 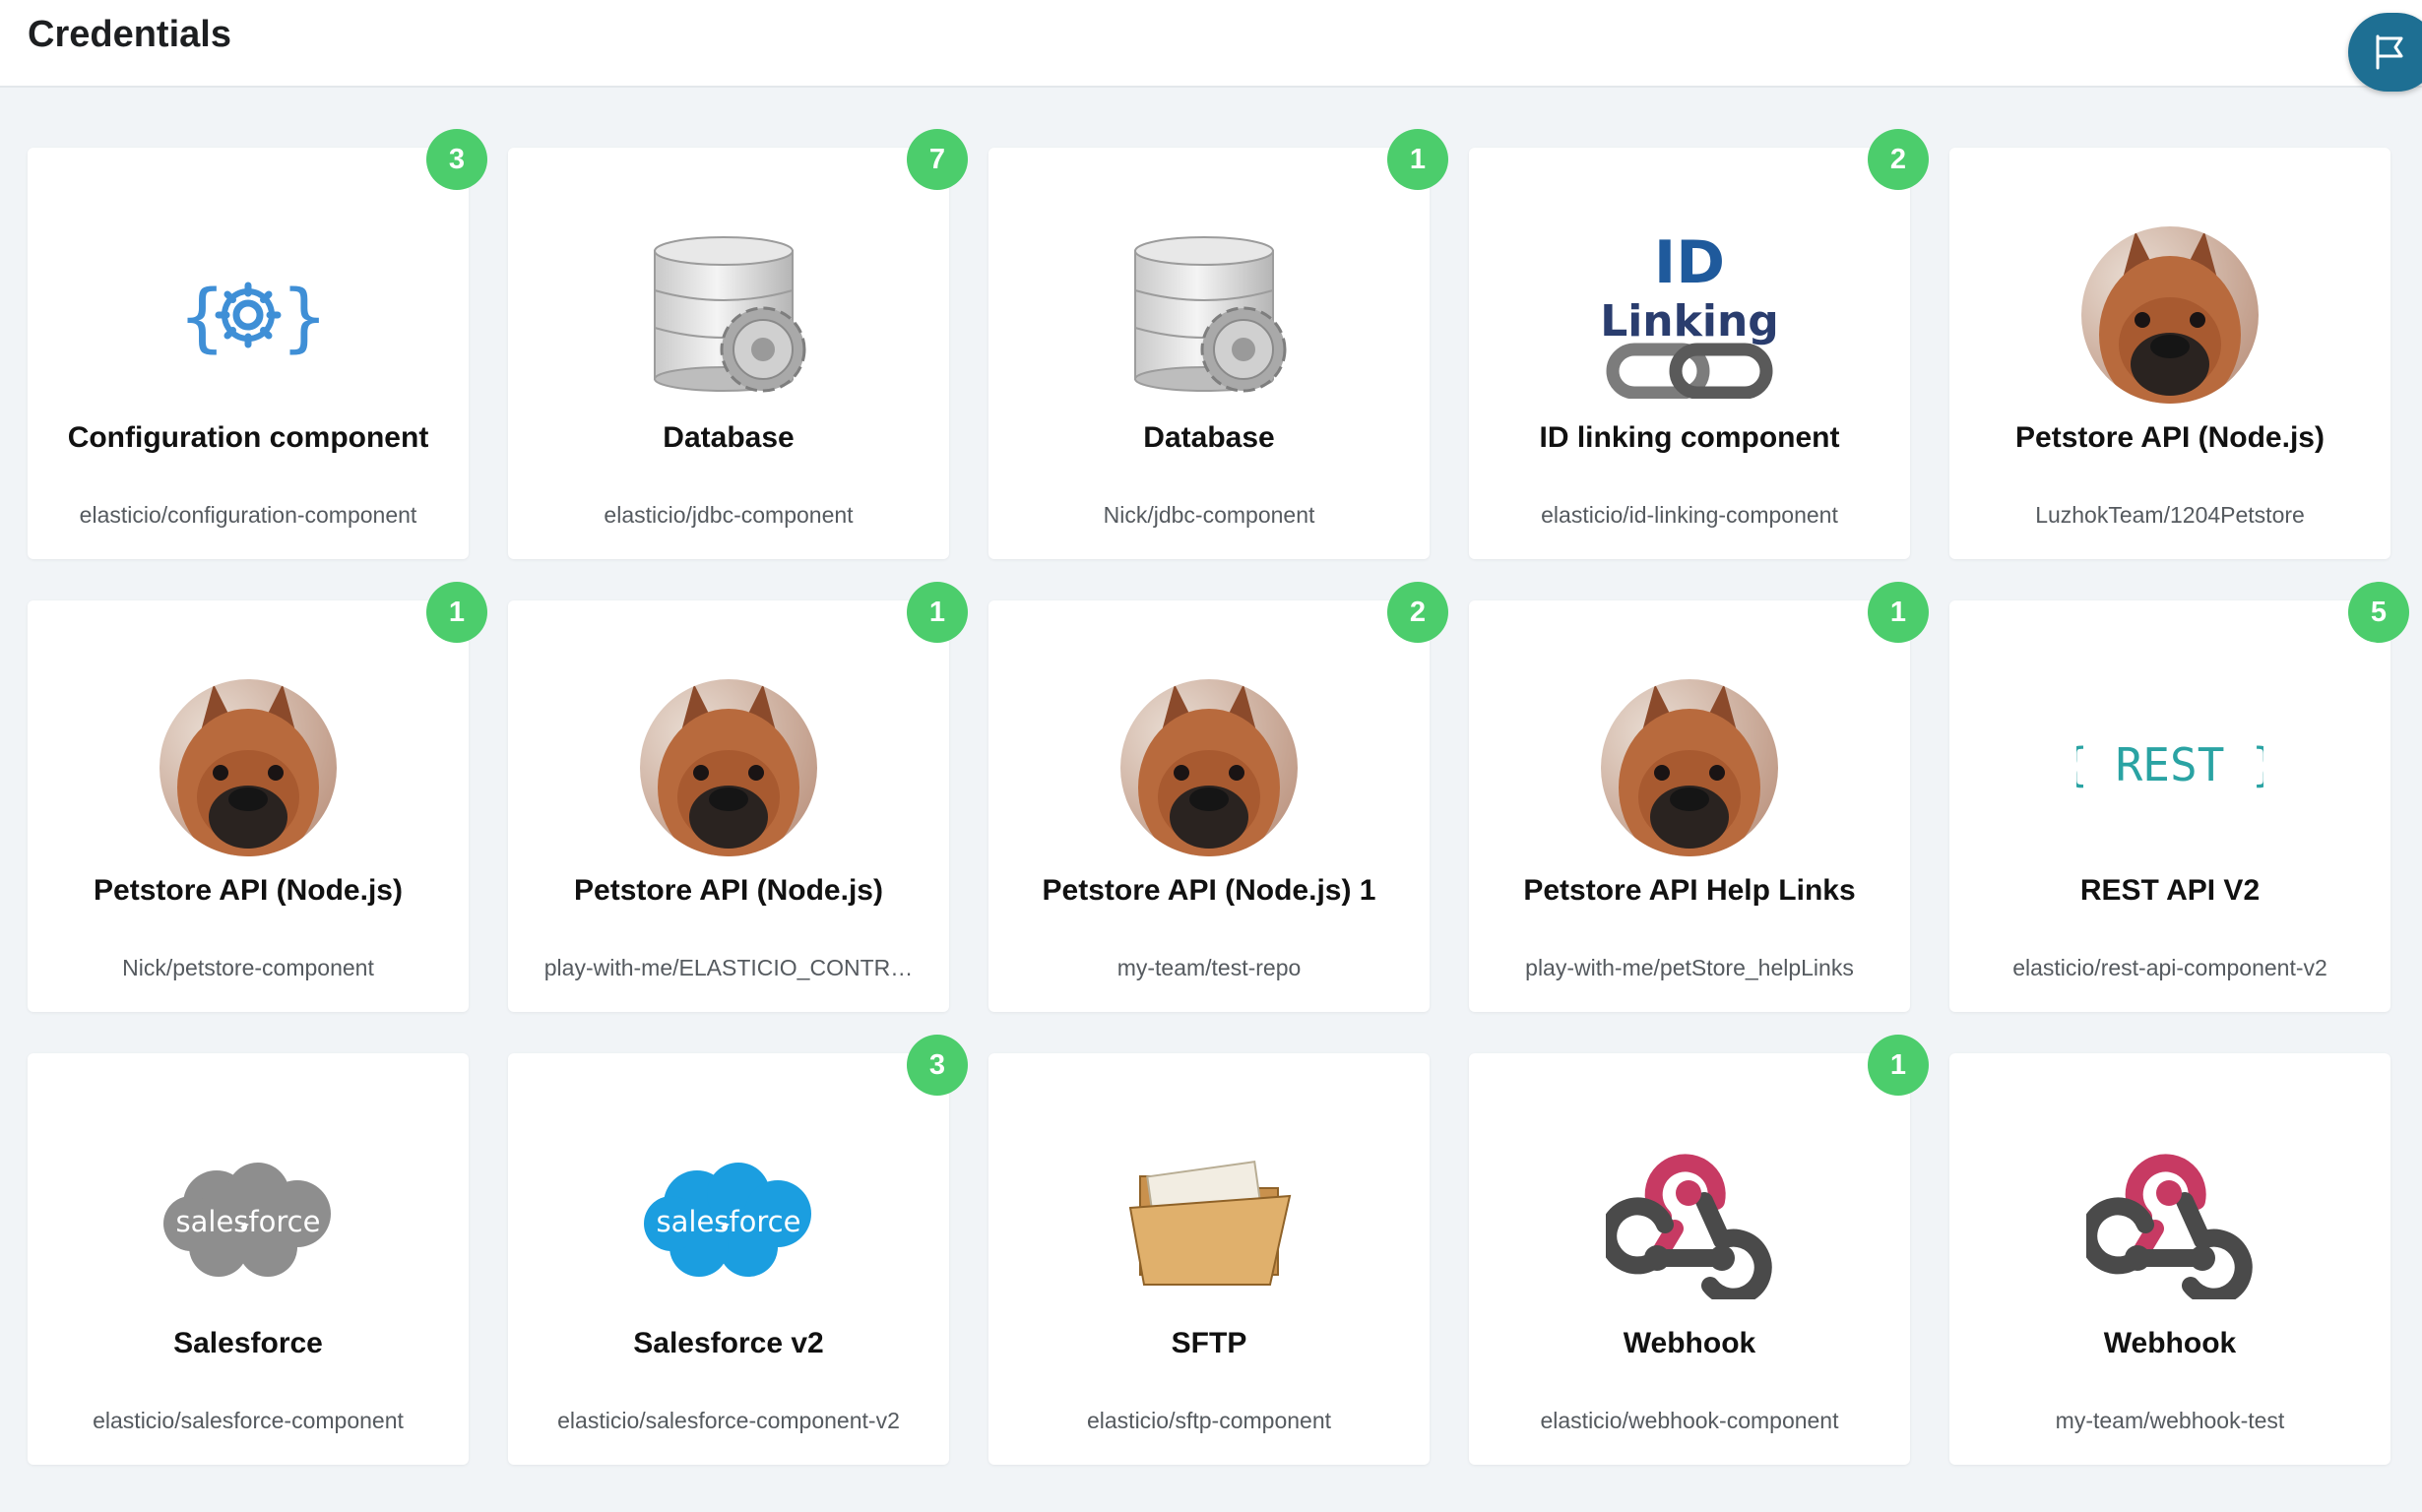 What do you see at coordinates (2170, 1420) in the screenshot?
I see `credential-repo: my-team/webhook-test` at bounding box center [2170, 1420].